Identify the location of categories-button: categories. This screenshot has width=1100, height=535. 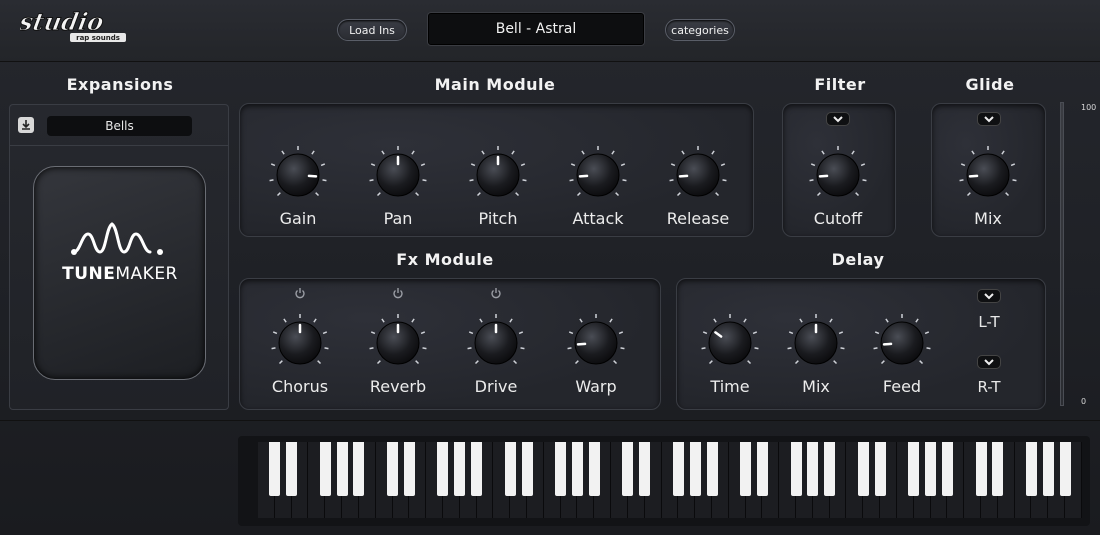
(700, 30).